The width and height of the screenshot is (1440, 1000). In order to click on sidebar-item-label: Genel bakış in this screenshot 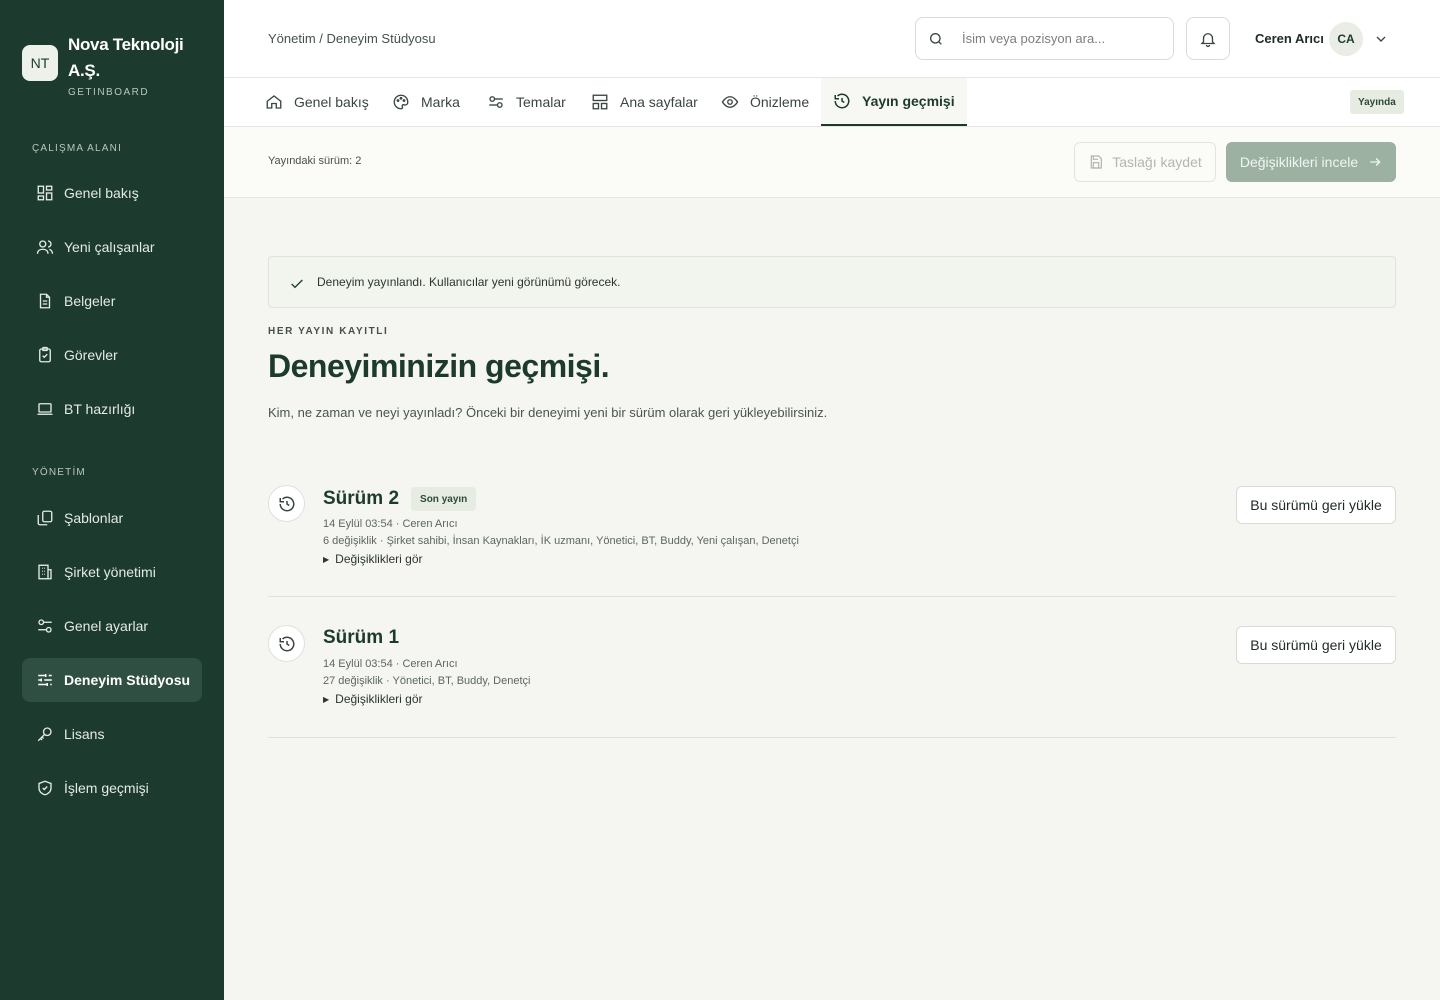, I will do `click(101, 193)`.